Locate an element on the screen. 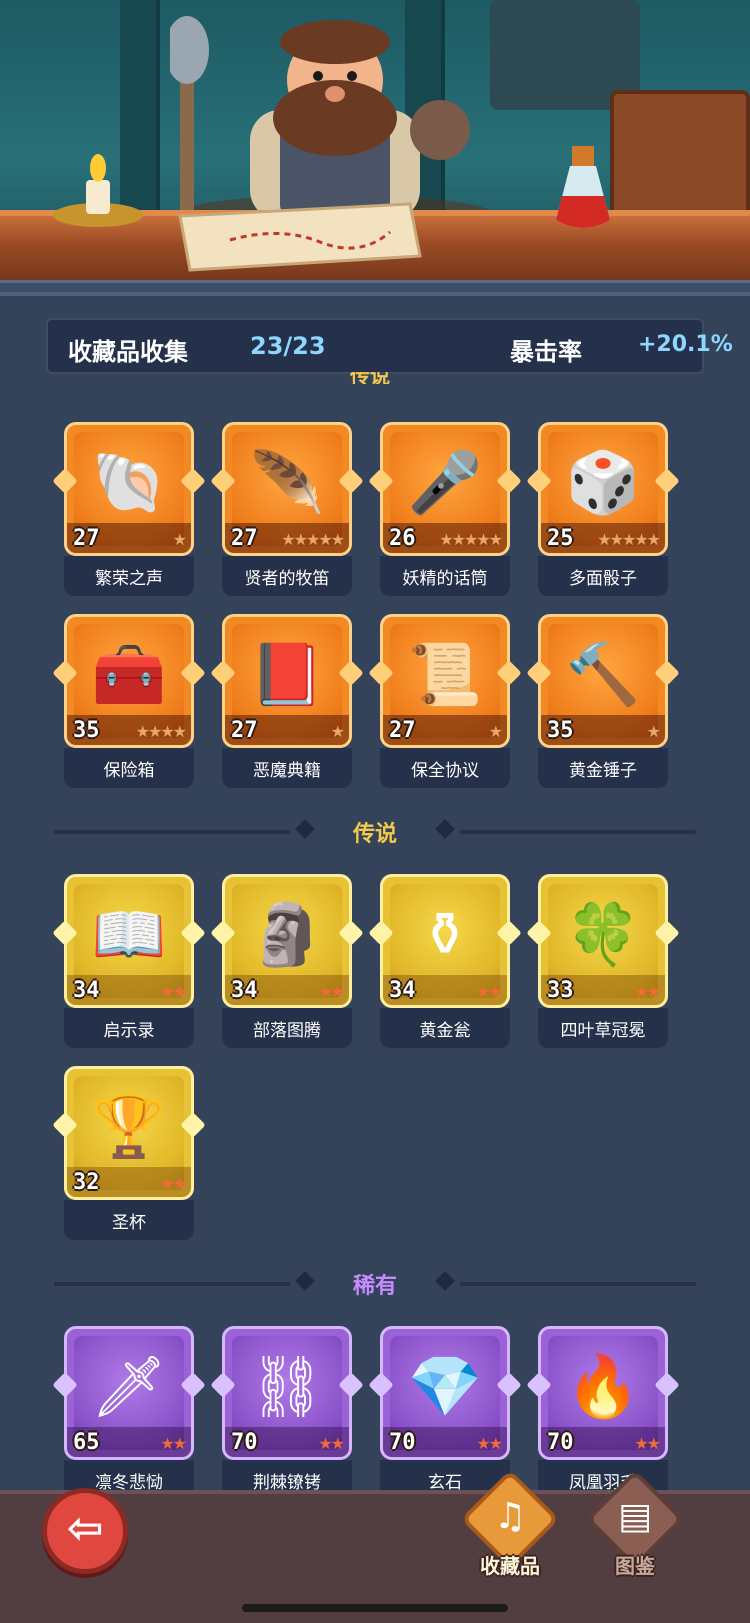 The image size is (750, 1623). collectible-card: 🗿 34 ★★ 部落图腾 is located at coordinates (287, 963).